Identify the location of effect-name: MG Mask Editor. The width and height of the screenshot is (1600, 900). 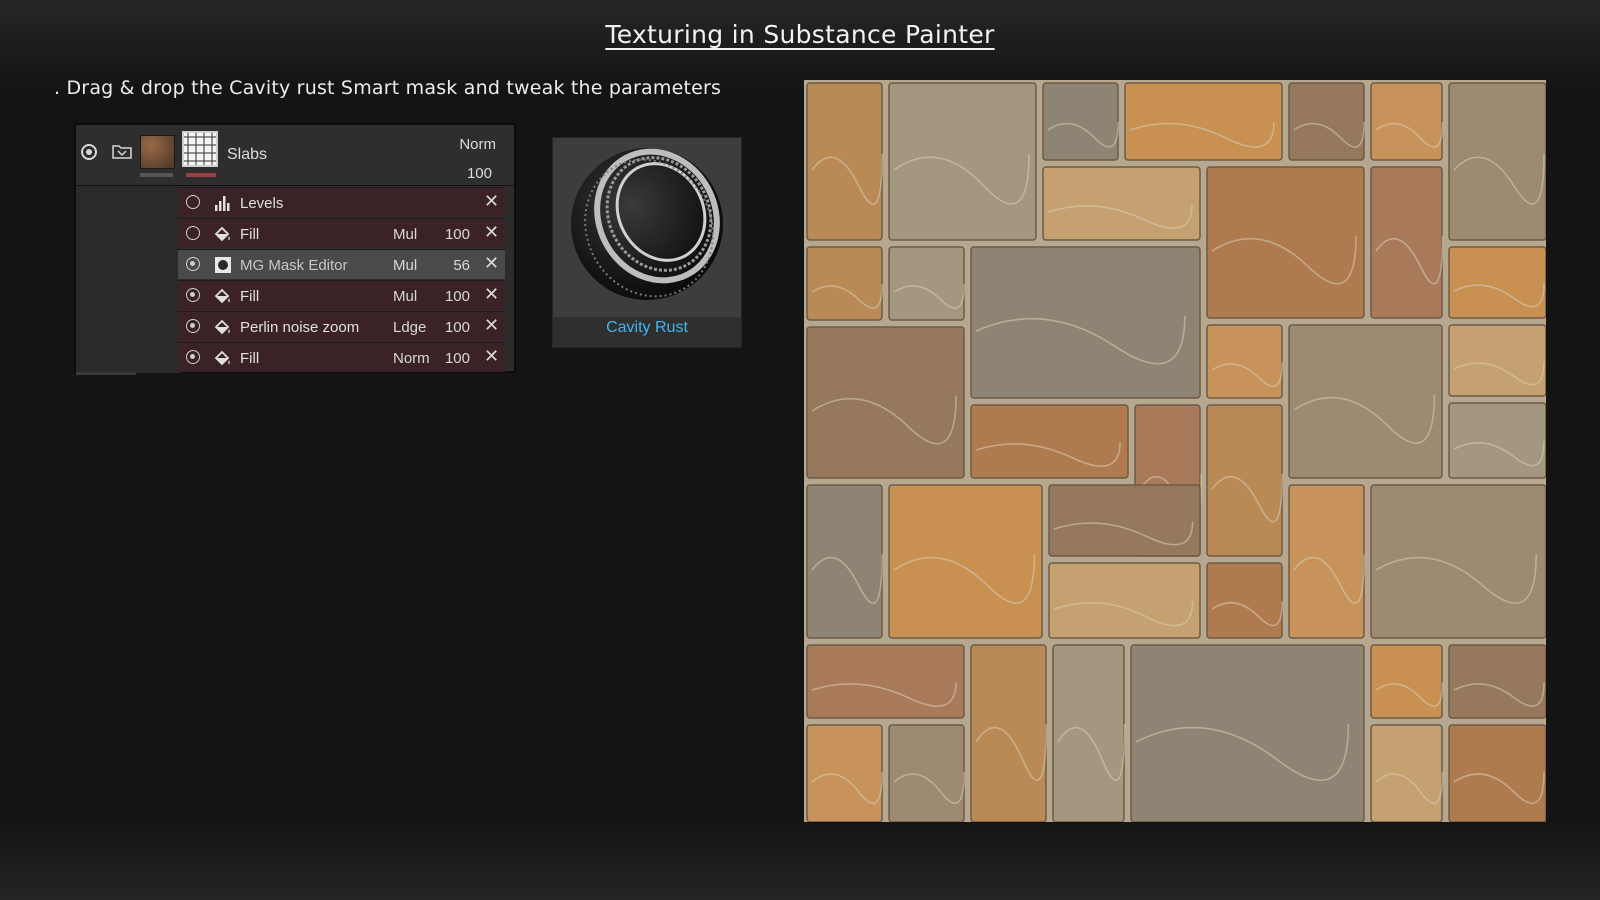
(294, 265).